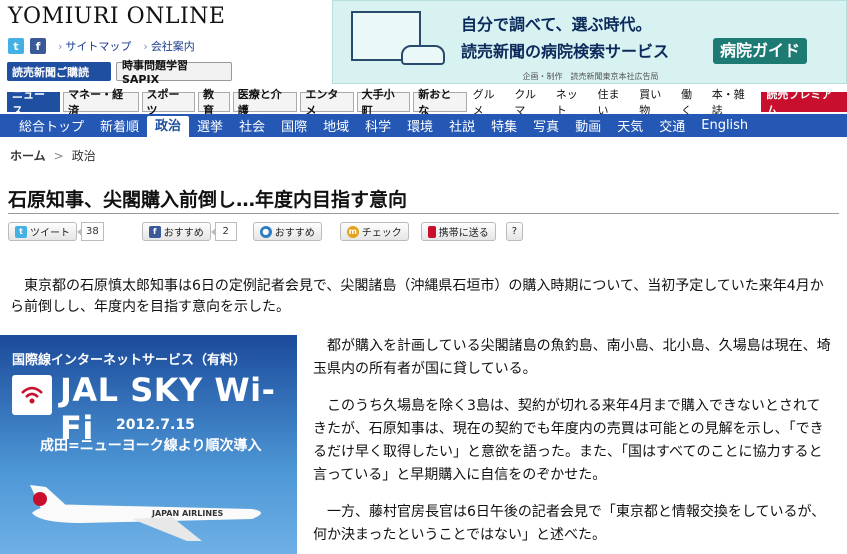  Describe the element at coordinates (378, 125) in the screenshot. I see `subtab-science: 科学` at that location.